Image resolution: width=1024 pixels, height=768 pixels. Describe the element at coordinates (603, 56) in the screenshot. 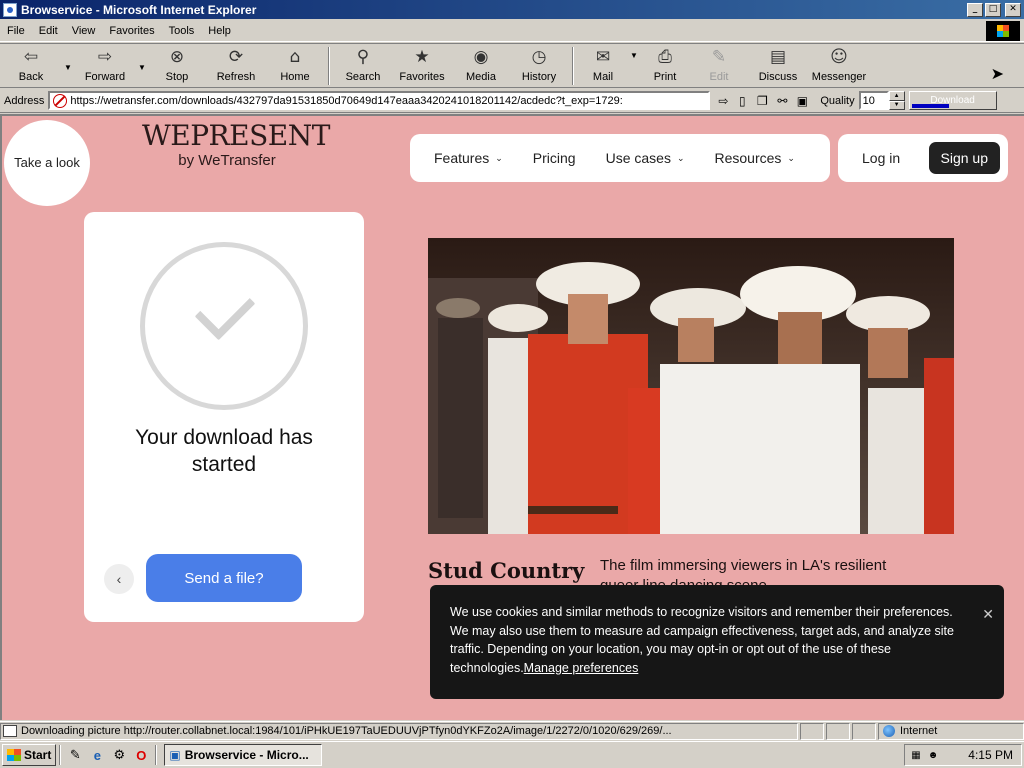

I see `mail-icon: ✉` at that location.